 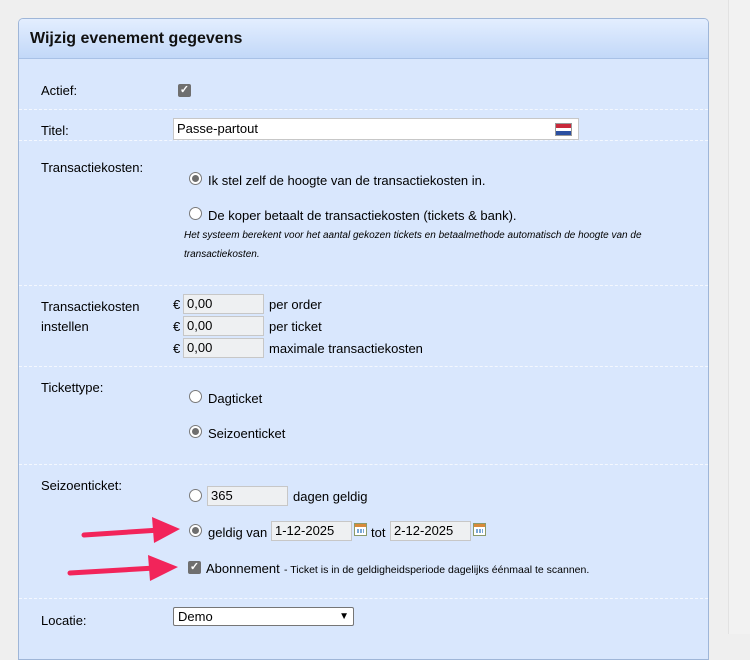 What do you see at coordinates (122, 568) in the screenshot?
I see `arrow-to-subscription-icon` at bounding box center [122, 568].